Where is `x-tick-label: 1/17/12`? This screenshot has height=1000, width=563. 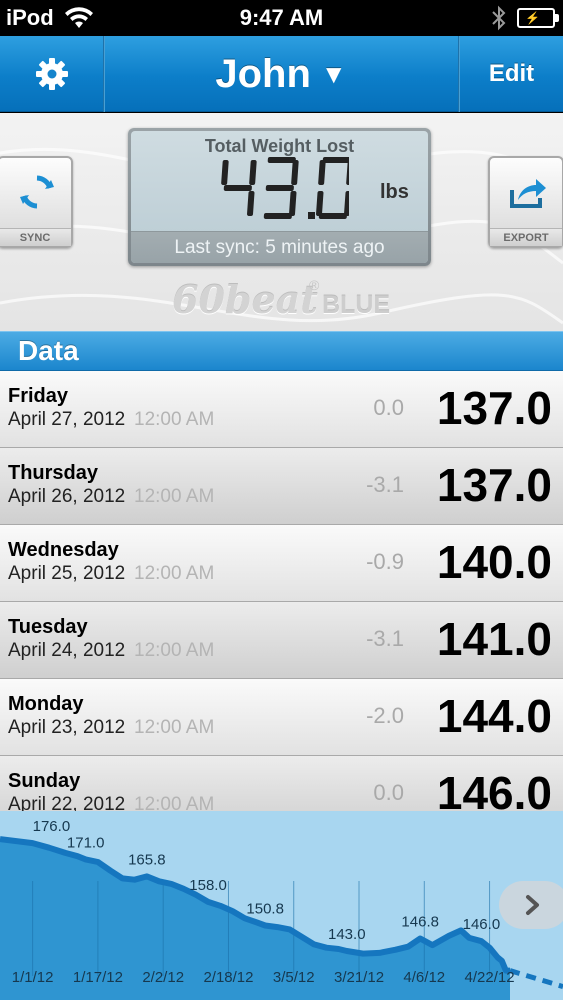
x-tick-label: 1/17/12 is located at coordinates (98, 977).